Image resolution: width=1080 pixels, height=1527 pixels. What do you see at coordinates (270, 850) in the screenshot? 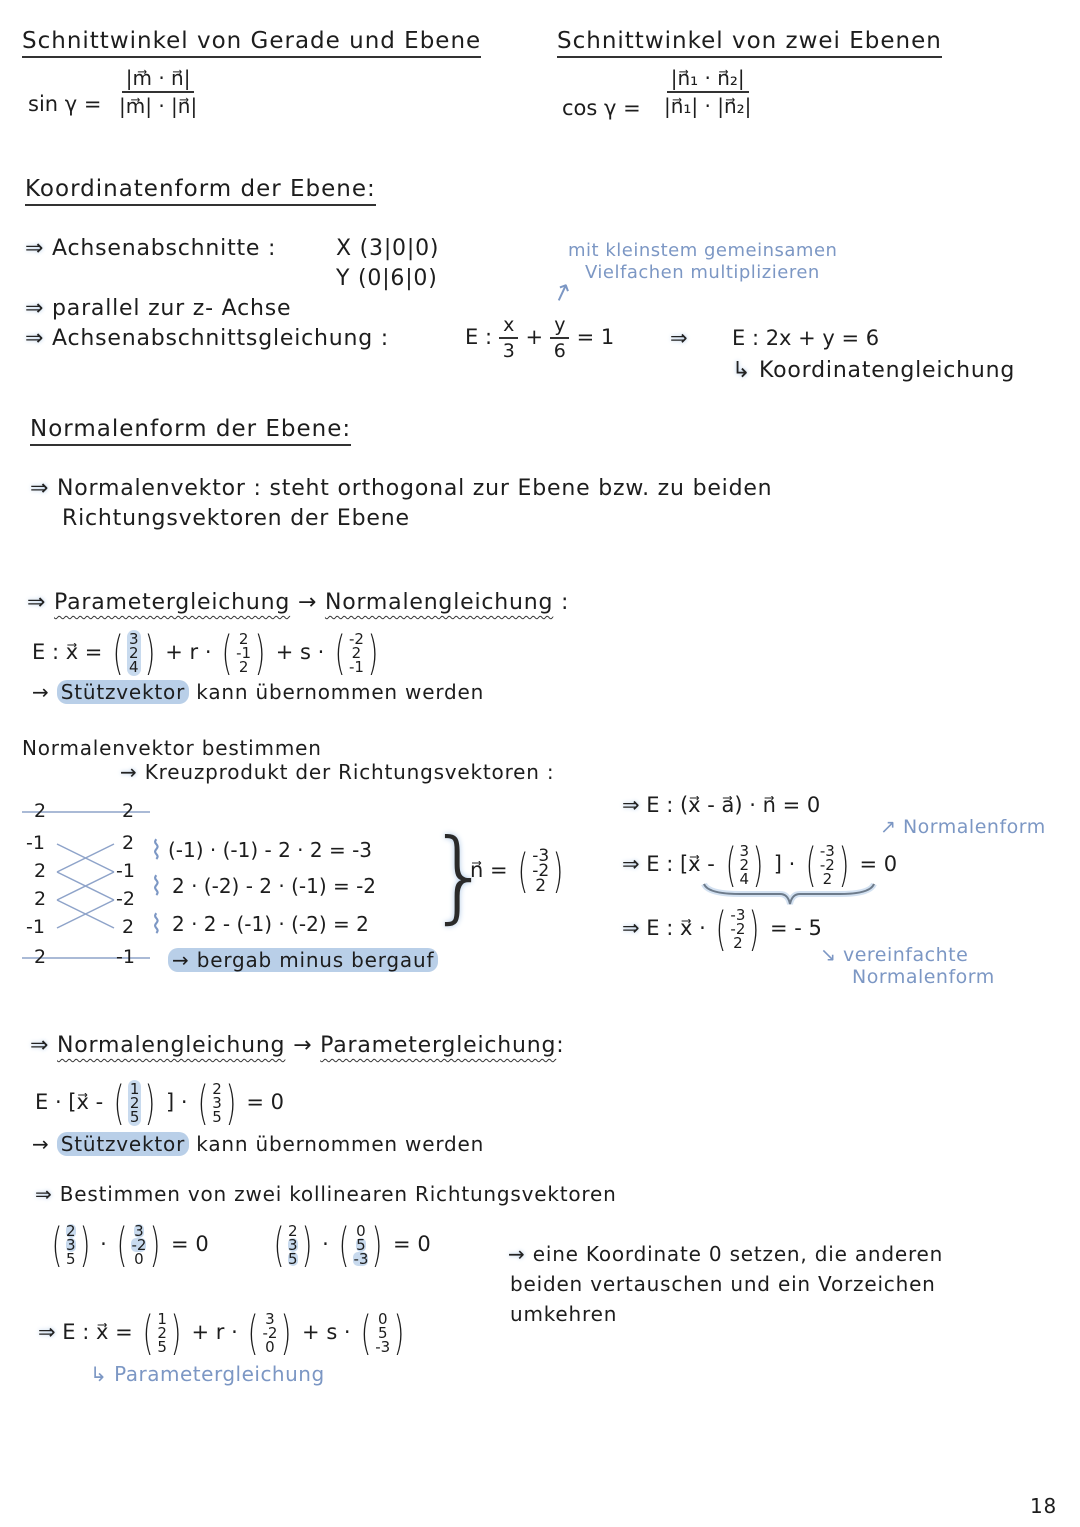
I see `cross-calc-1: (-1) · (-1) - 2 · 2 = -3` at bounding box center [270, 850].